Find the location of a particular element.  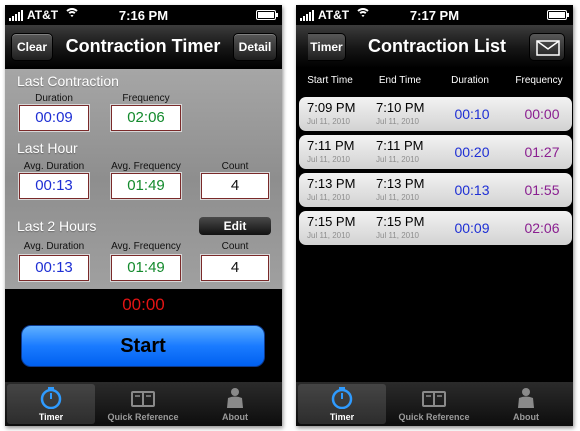

start-time: 7:11 PM is located at coordinates (331, 145).